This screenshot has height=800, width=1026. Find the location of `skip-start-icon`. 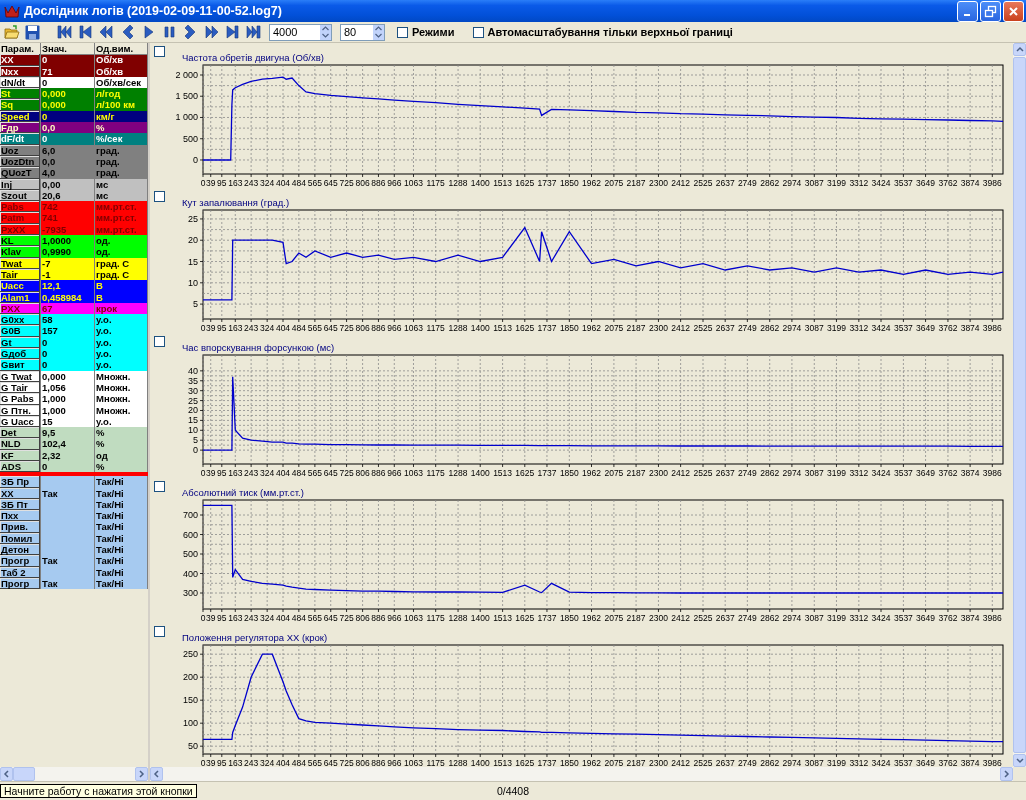

skip-start-icon is located at coordinates (64, 32).